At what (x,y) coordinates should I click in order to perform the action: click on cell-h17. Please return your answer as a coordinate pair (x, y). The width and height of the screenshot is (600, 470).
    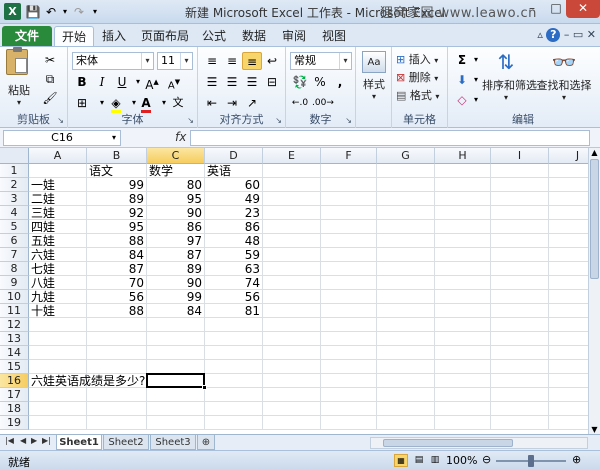
    Looking at the image, I should click on (463, 395).